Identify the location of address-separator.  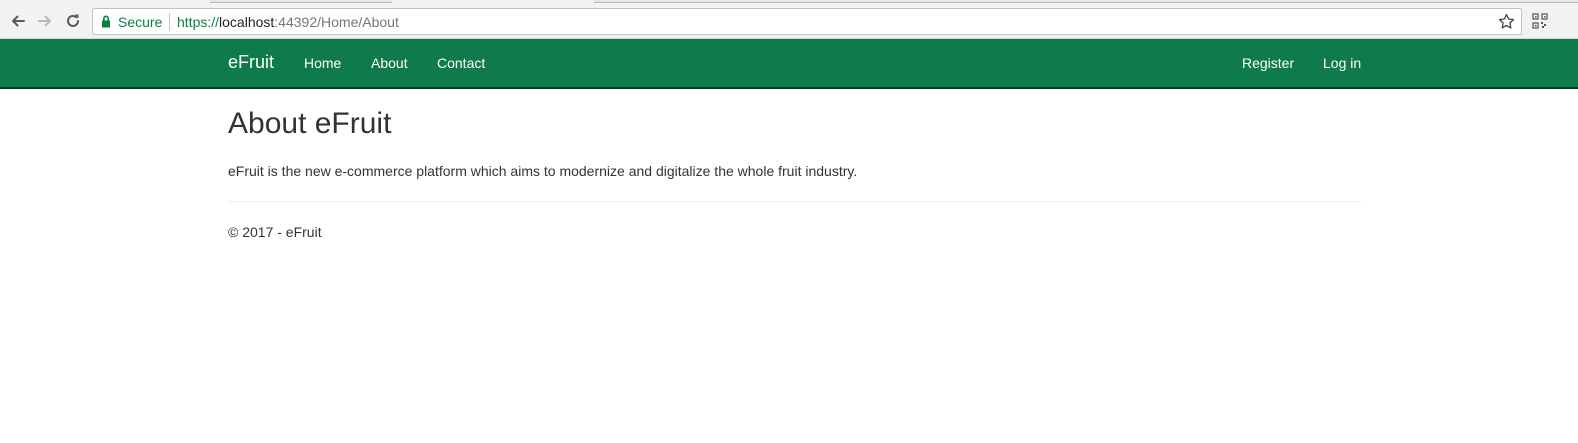
(169, 22).